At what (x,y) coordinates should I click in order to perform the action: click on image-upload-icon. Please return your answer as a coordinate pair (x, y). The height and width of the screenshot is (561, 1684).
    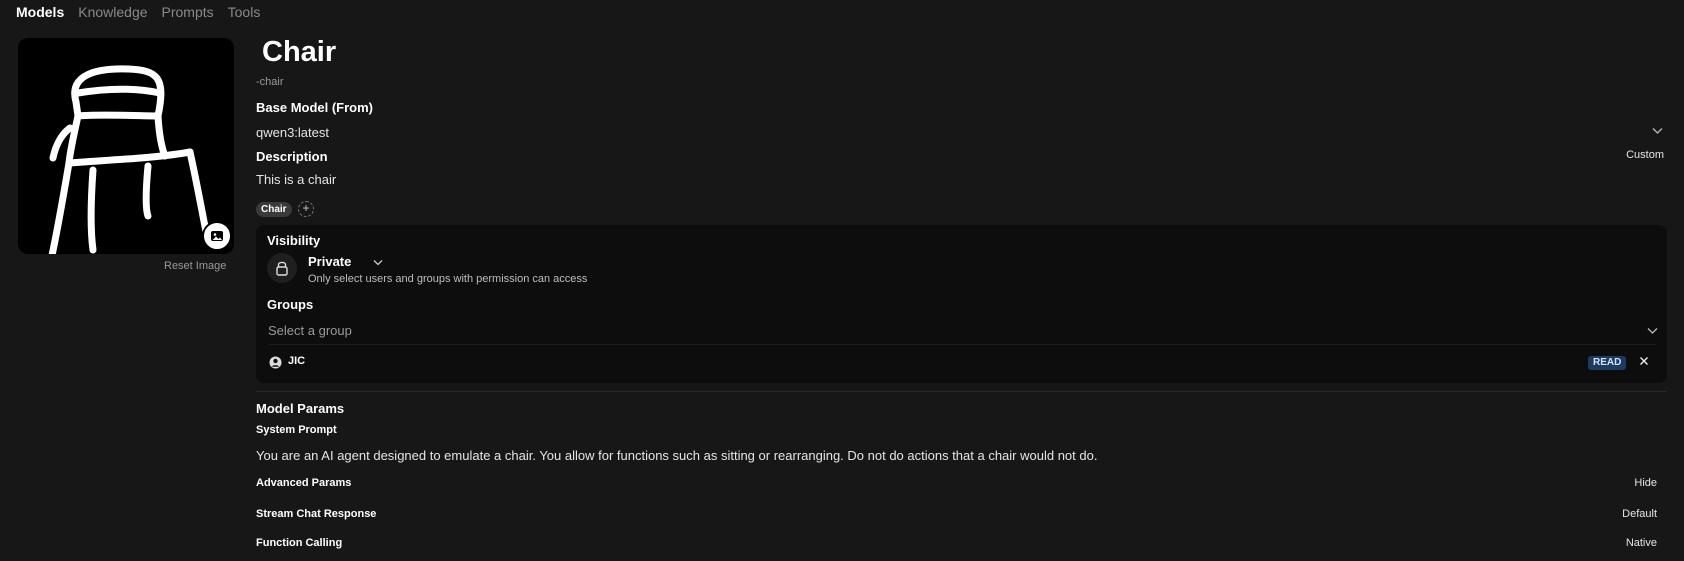
    Looking at the image, I should click on (217, 236).